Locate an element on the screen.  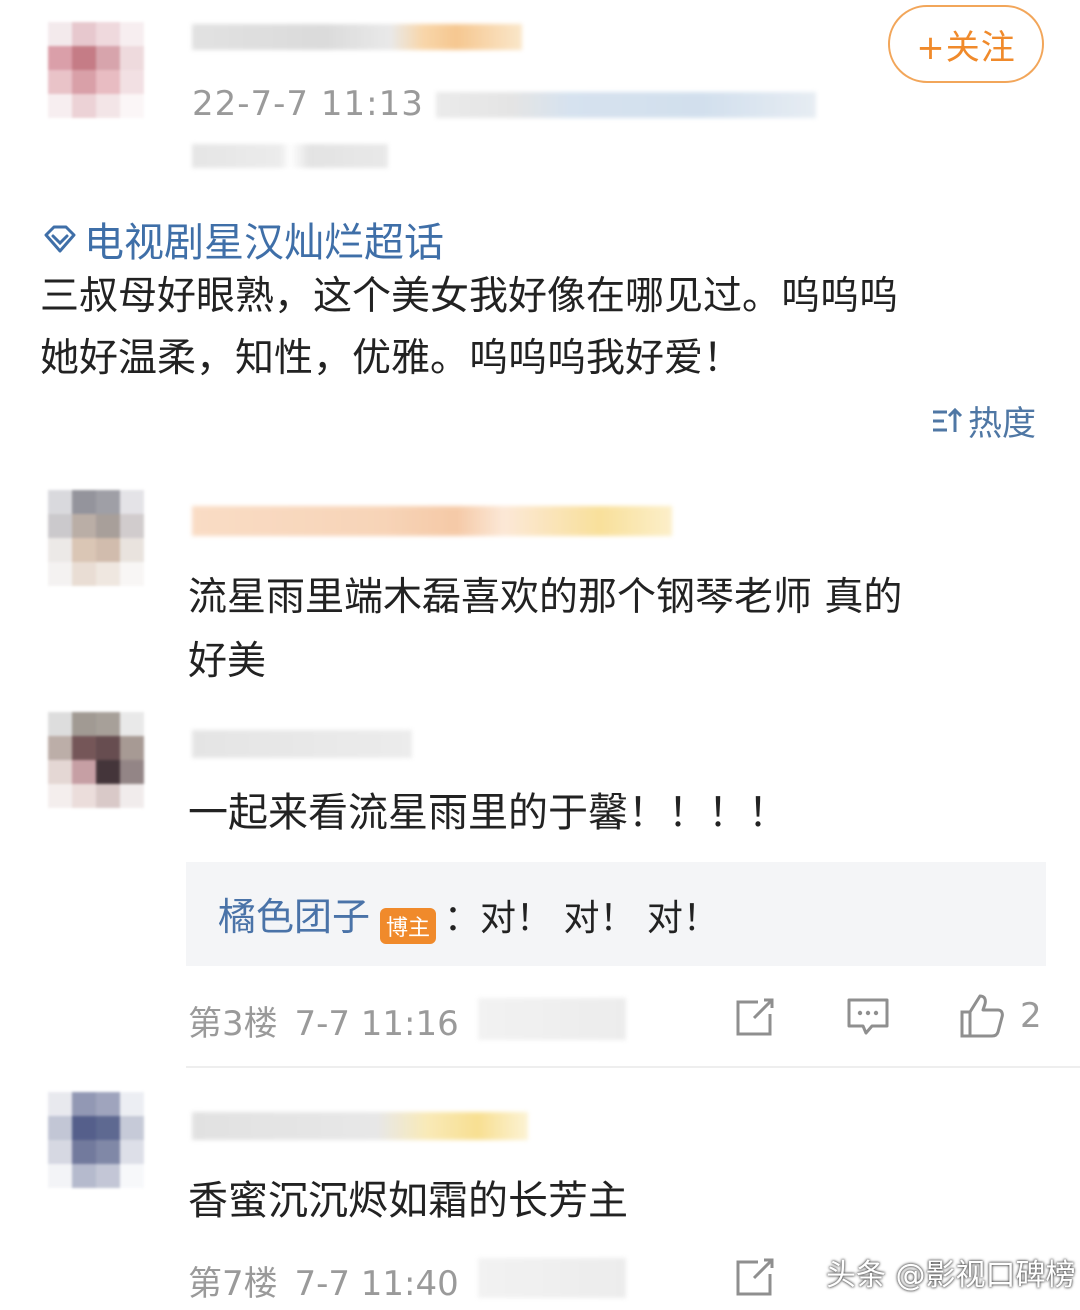
post-source-blurred is located at coordinates (626, 105).